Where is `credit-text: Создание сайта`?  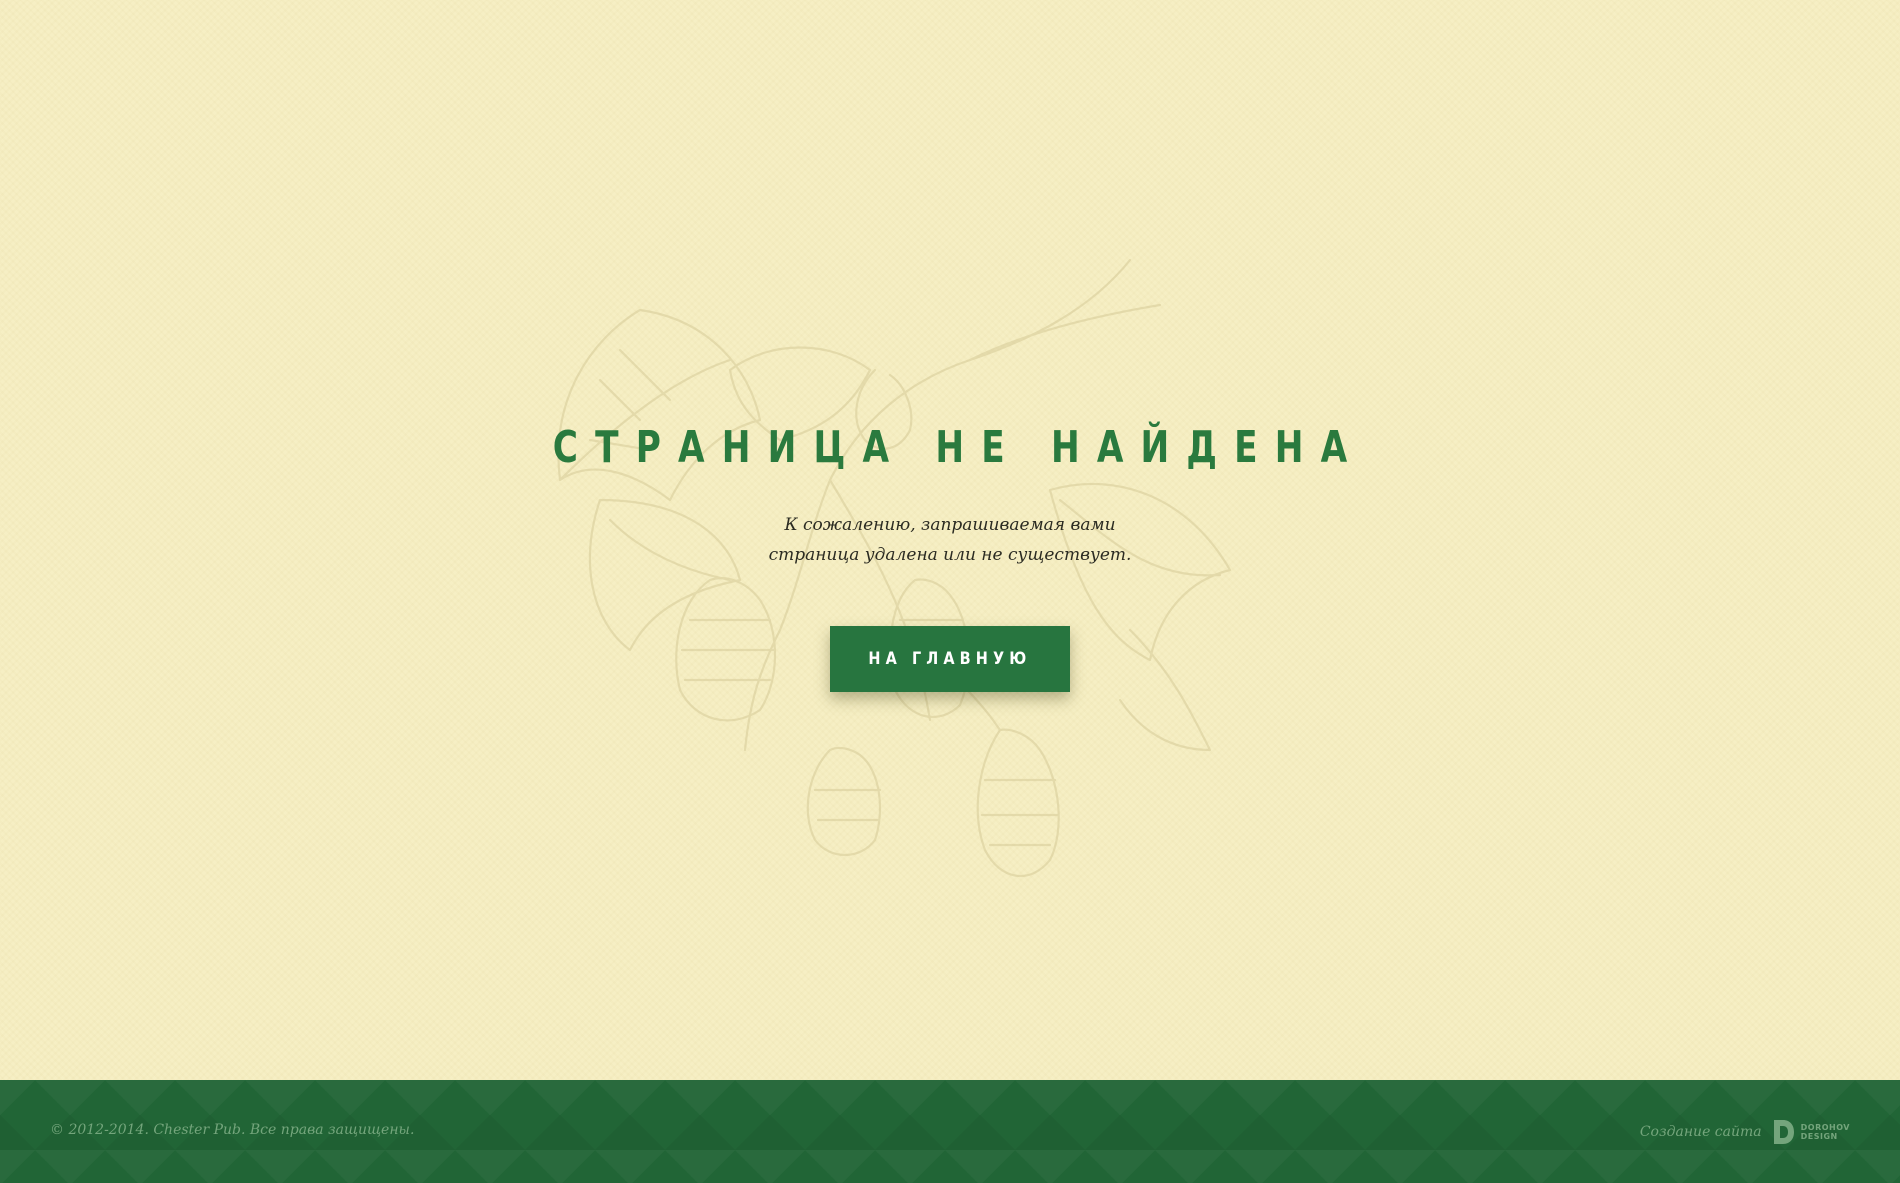 credit-text: Создание сайта is located at coordinates (1700, 1132).